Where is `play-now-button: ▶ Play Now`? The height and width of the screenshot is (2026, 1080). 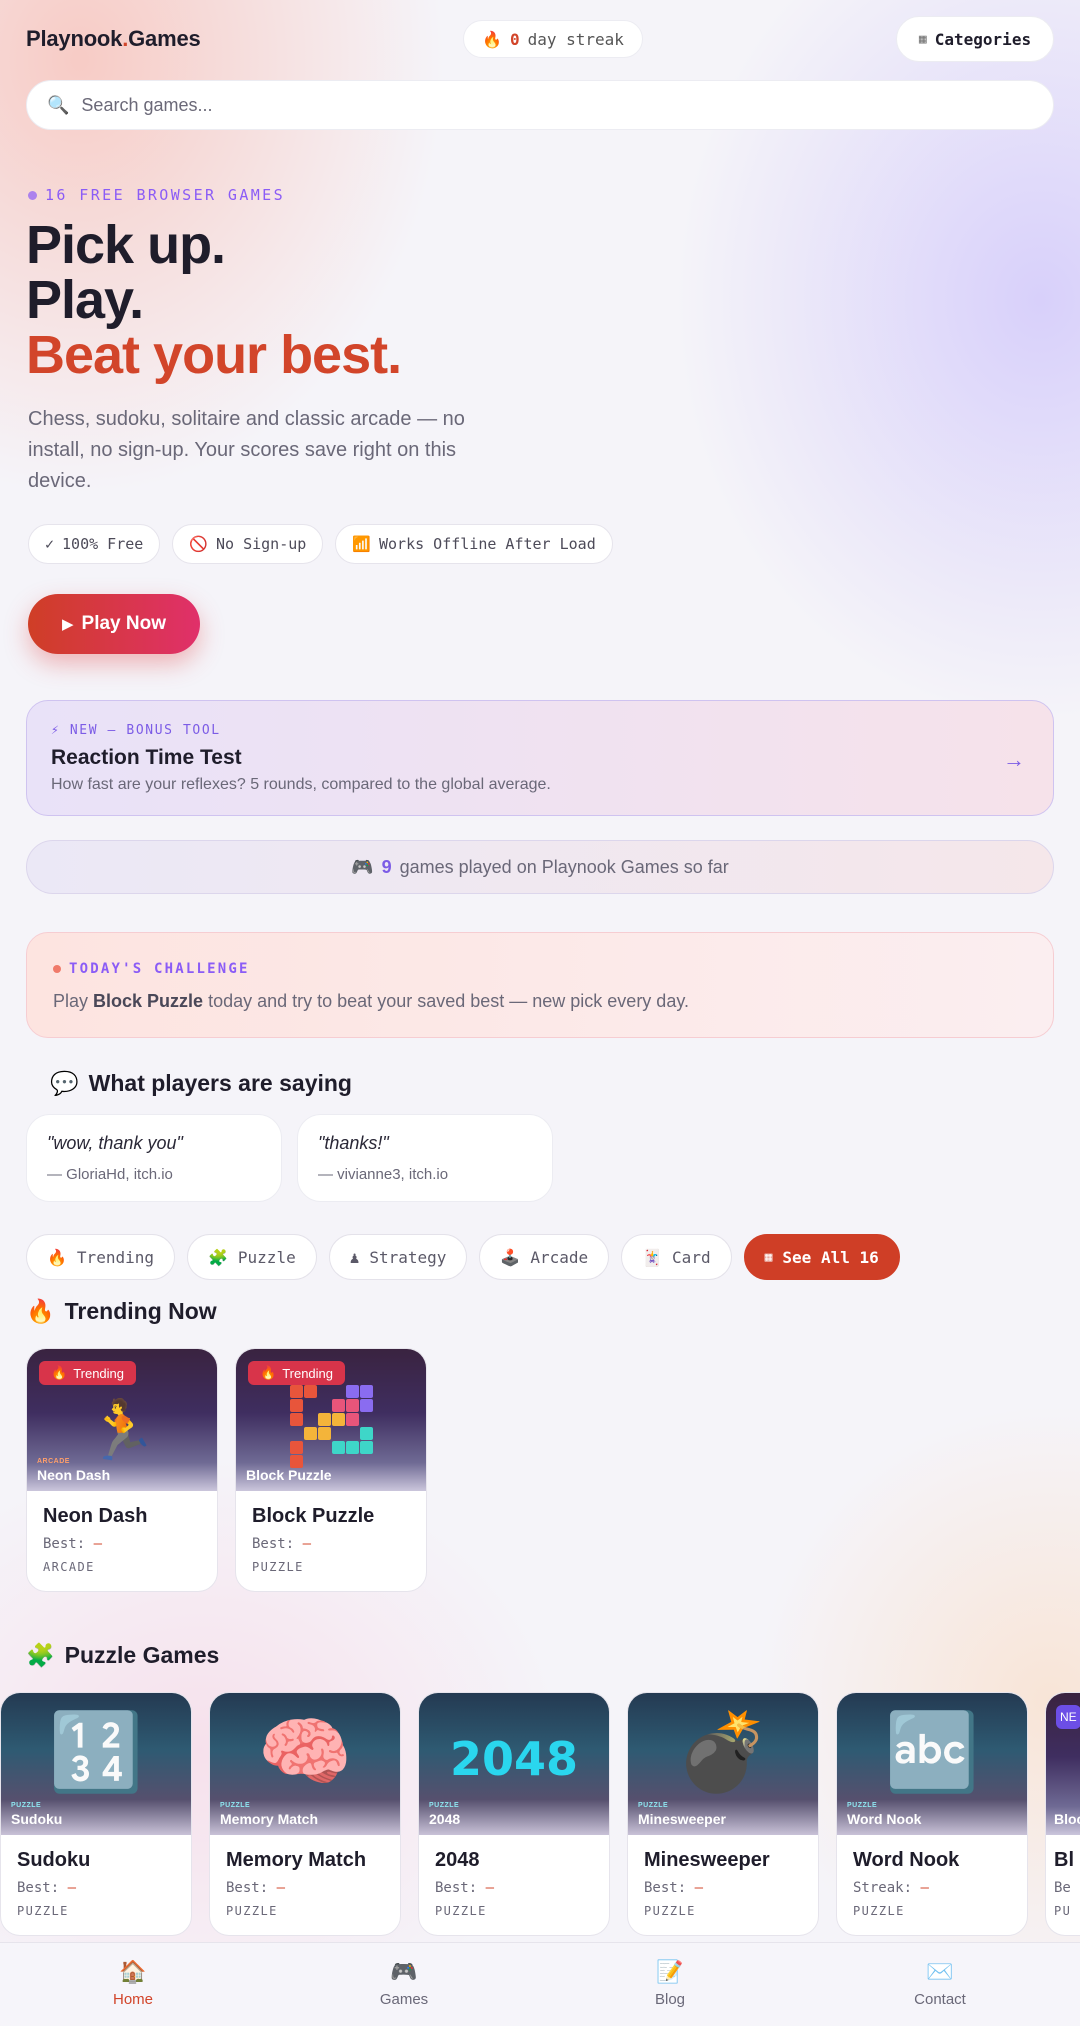
play-now-button: ▶ Play Now is located at coordinates (114, 624).